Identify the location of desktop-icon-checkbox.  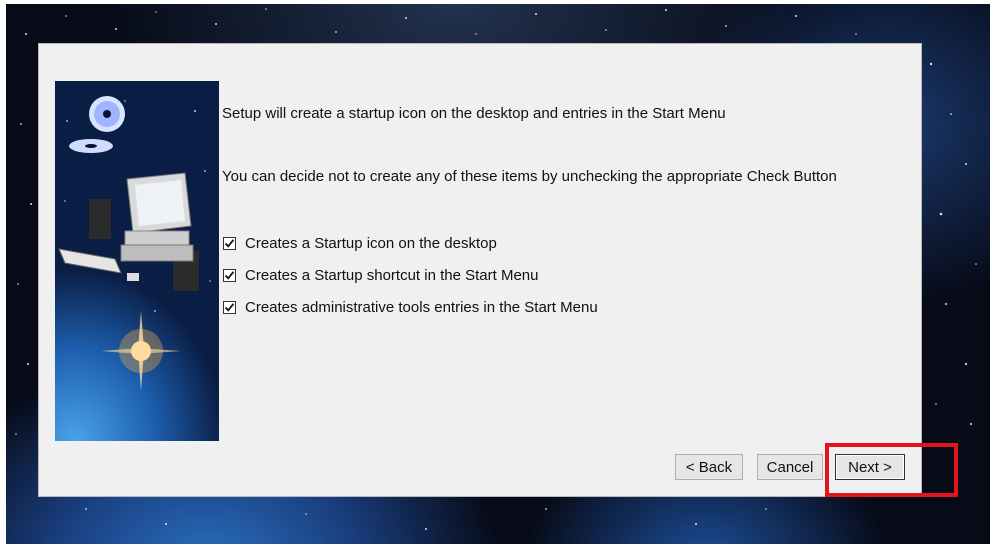
(229, 243).